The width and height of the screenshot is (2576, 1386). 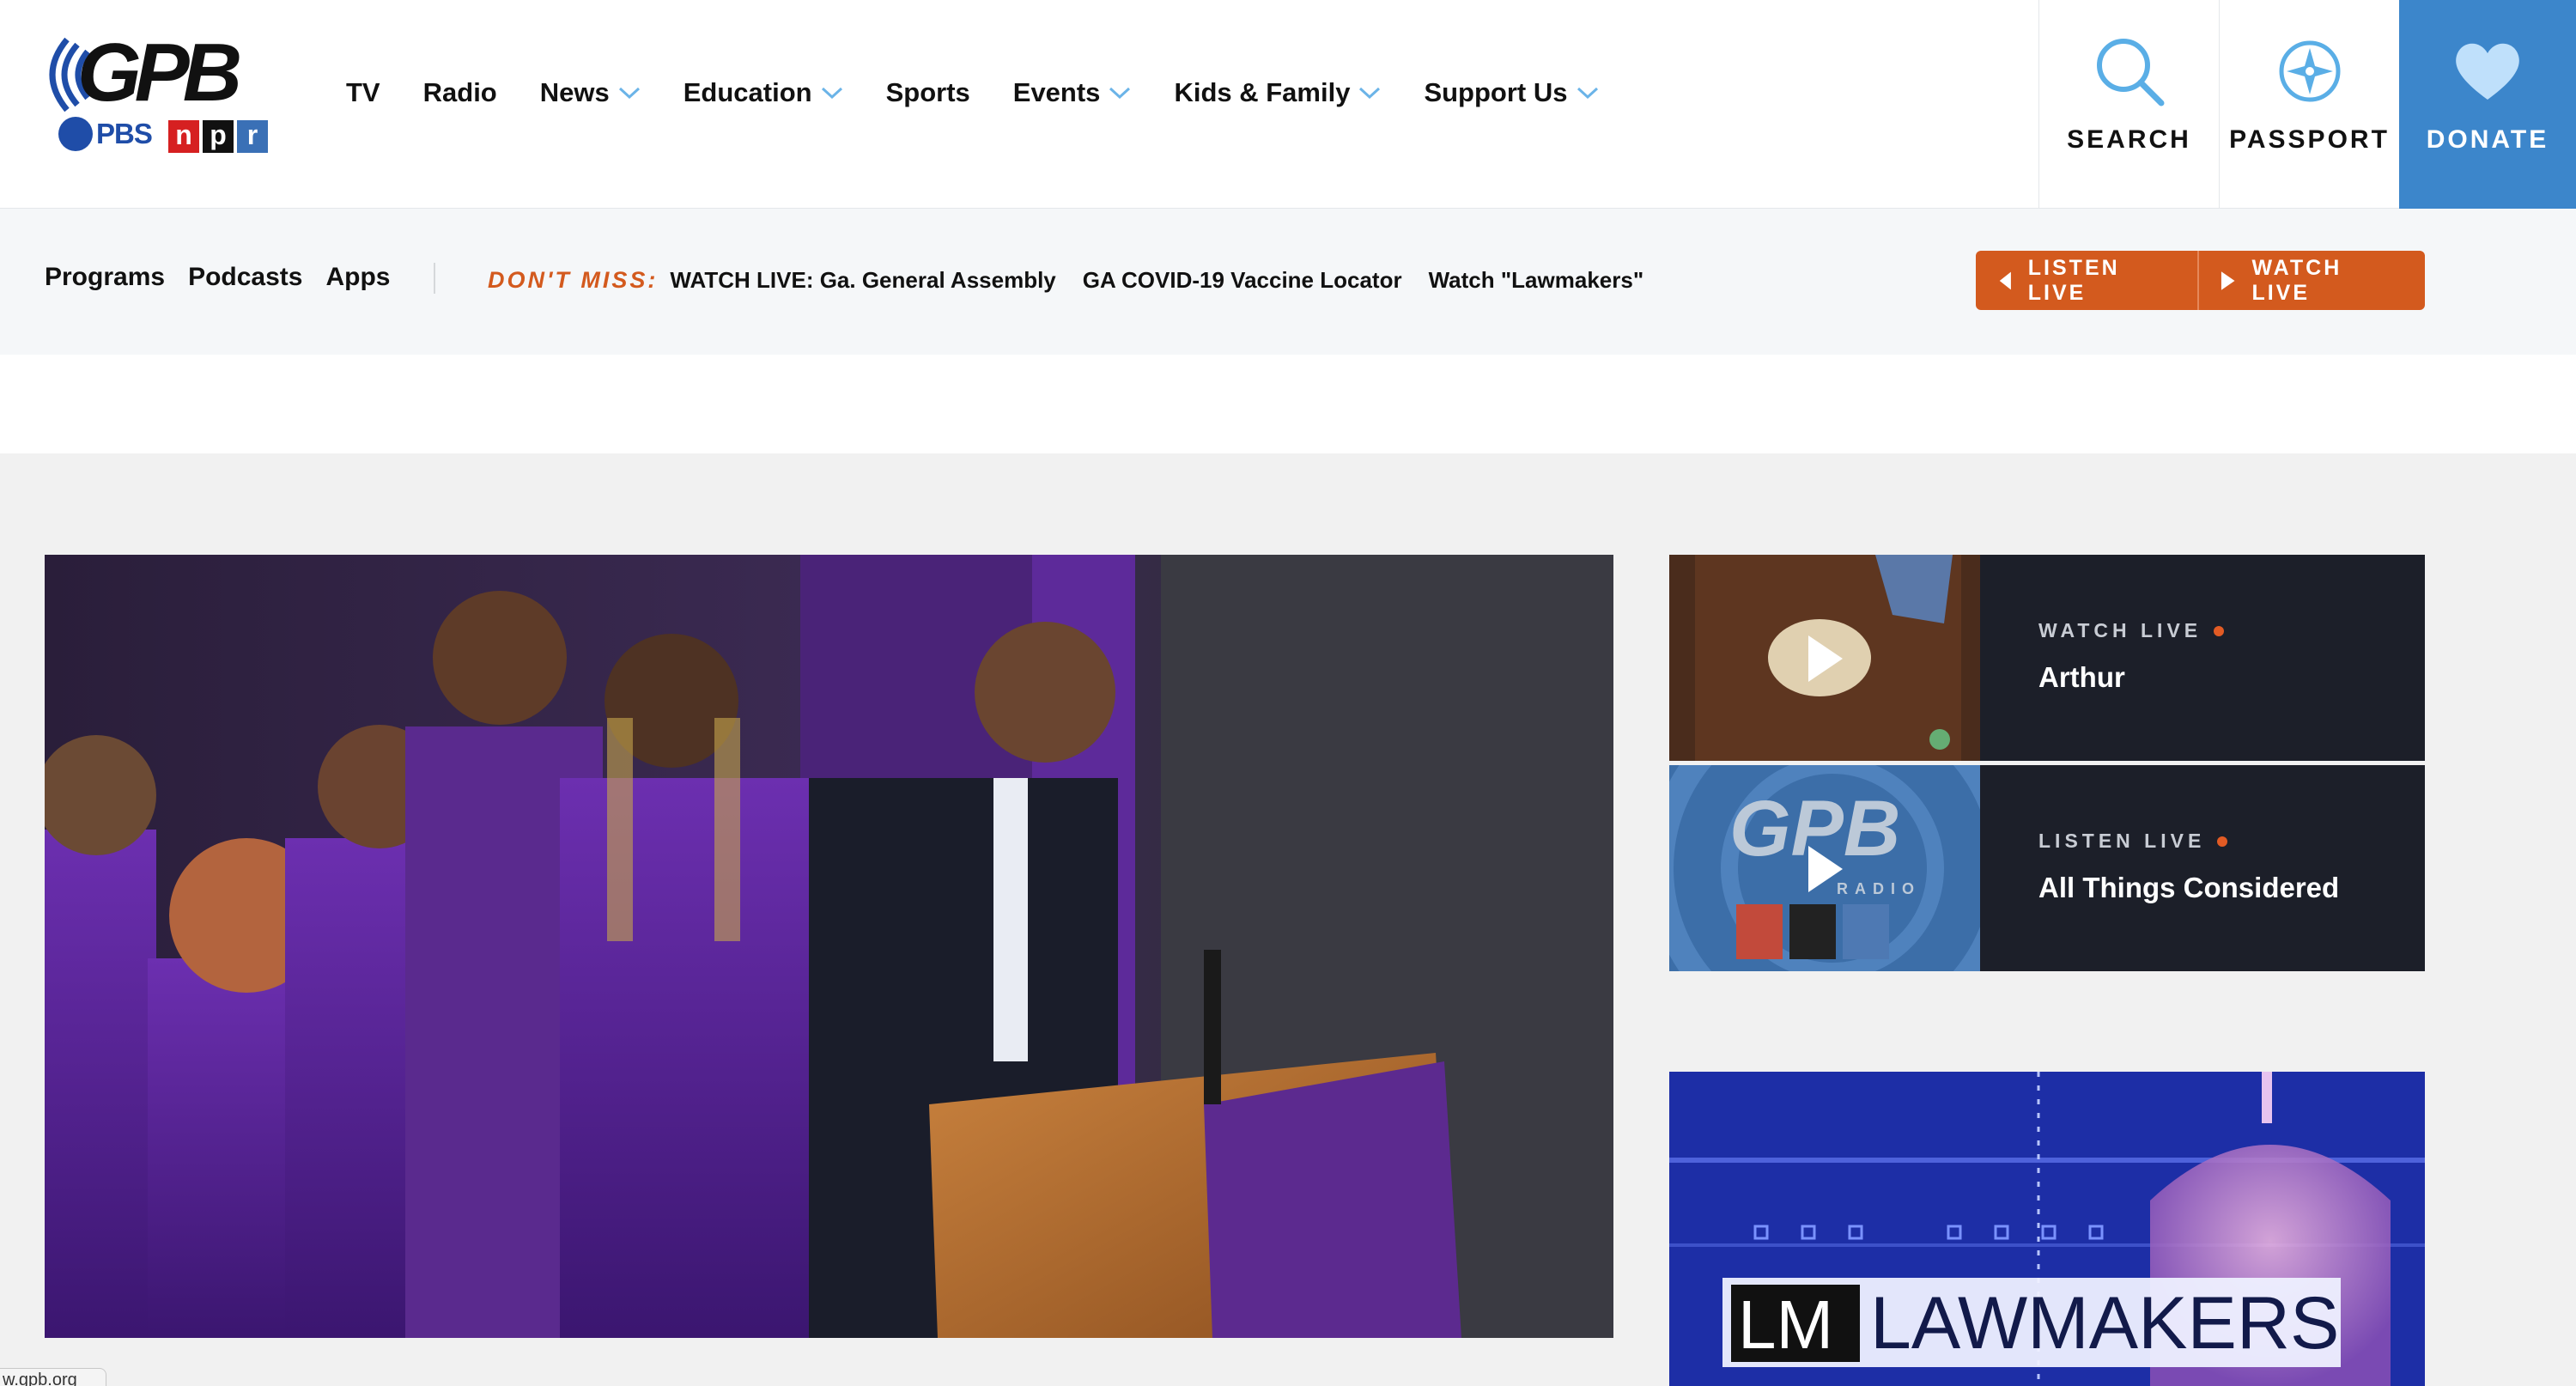 What do you see at coordinates (2487, 104) in the screenshot?
I see `donate-button: DONATE` at bounding box center [2487, 104].